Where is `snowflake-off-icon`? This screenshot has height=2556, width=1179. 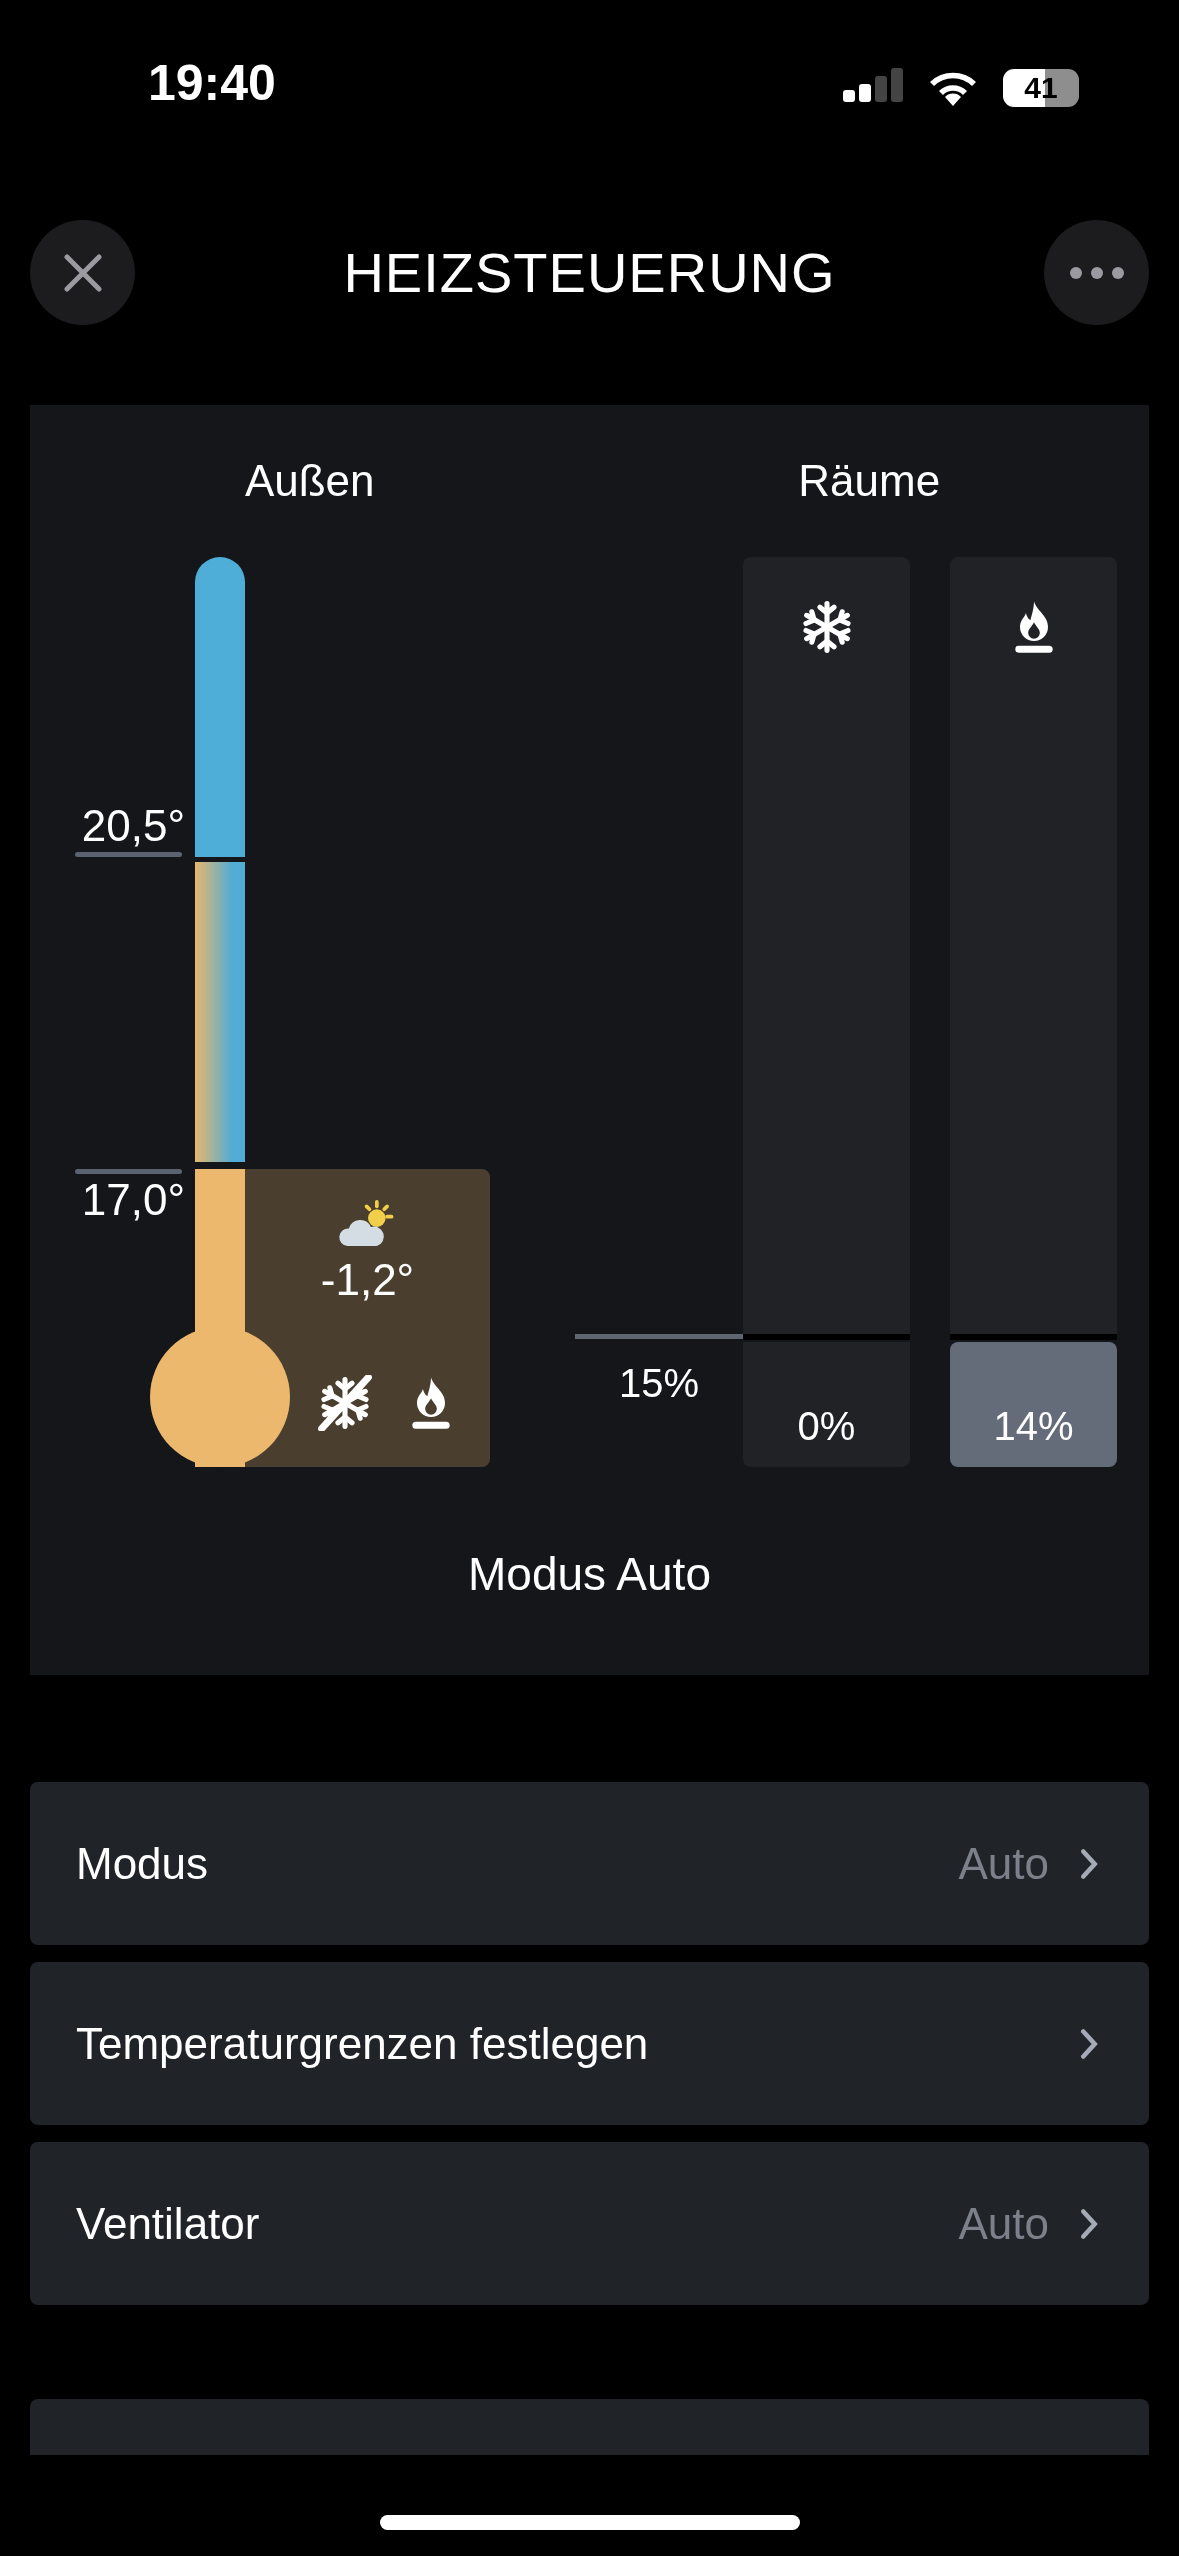 snowflake-off-icon is located at coordinates (344, 1403).